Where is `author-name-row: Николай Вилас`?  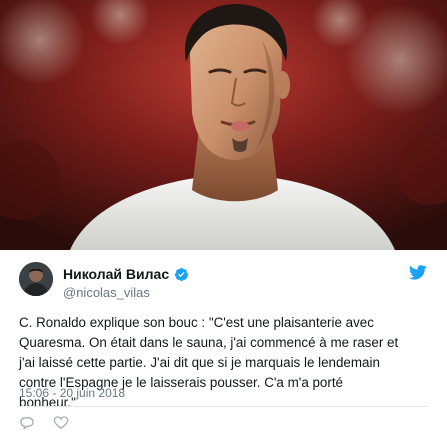 author-name-row: Николай Вилас is located at coordinates (126, 274).